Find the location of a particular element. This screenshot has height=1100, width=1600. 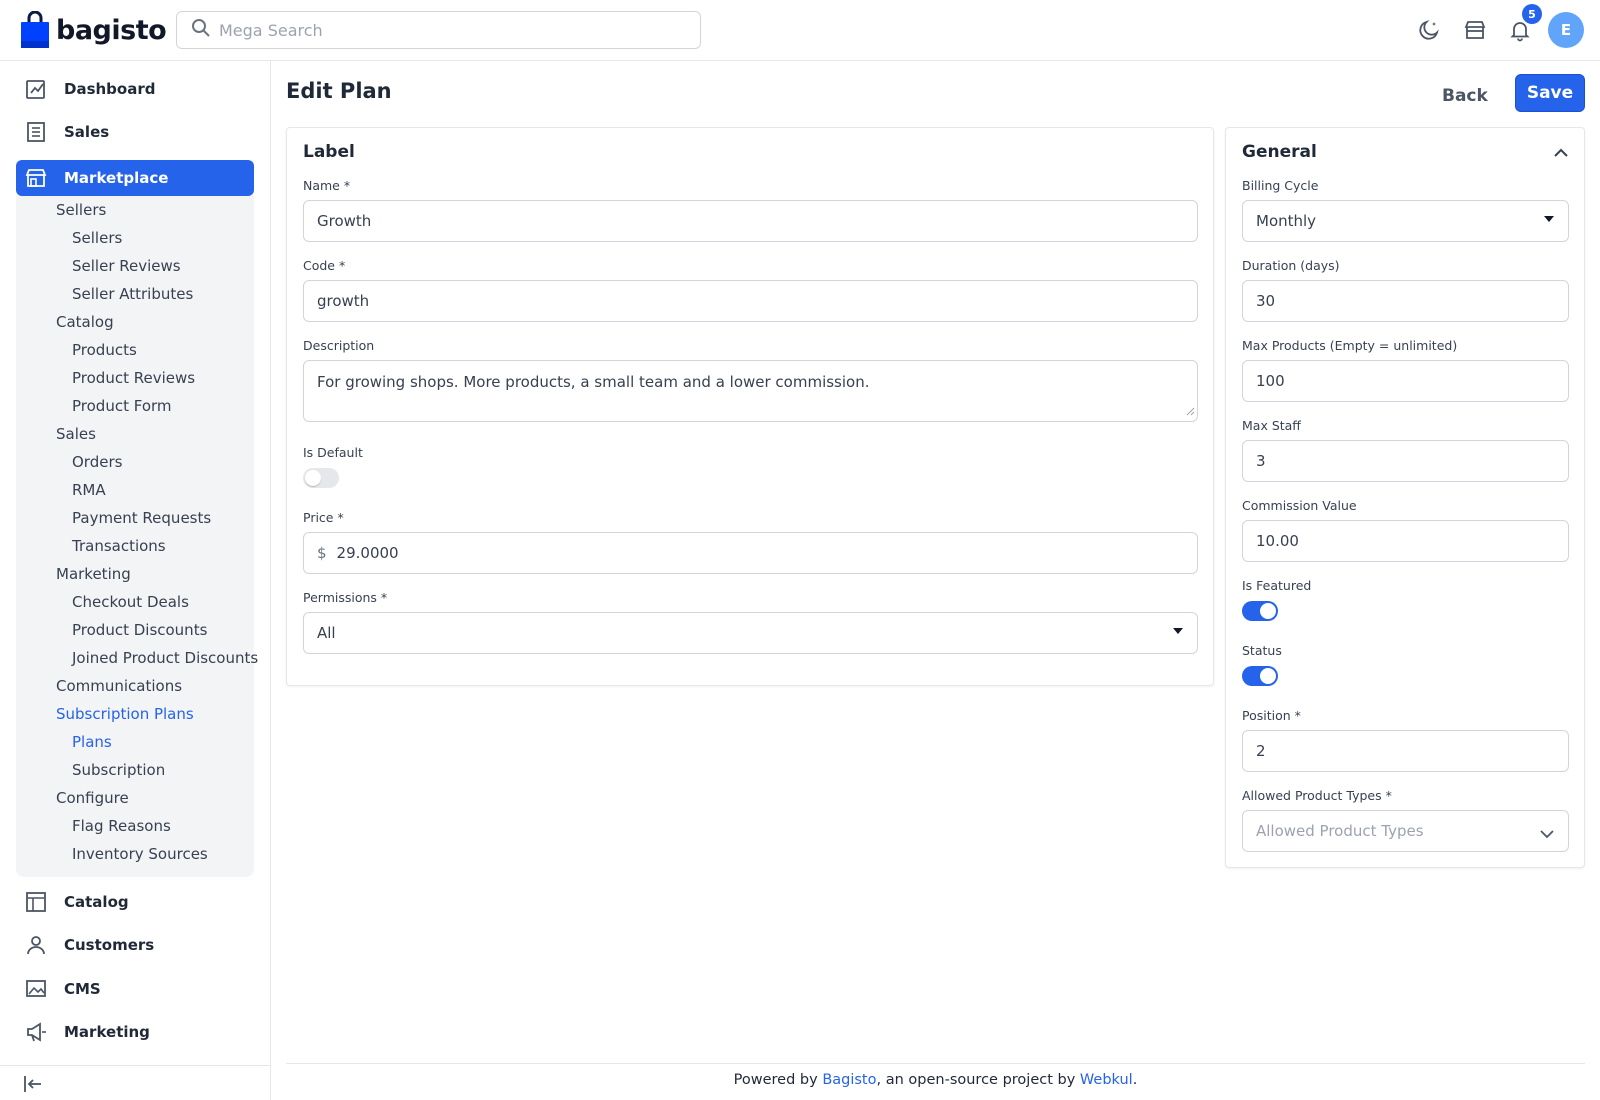

max-staff-value: 3 is located at coordinates (1261, 461).